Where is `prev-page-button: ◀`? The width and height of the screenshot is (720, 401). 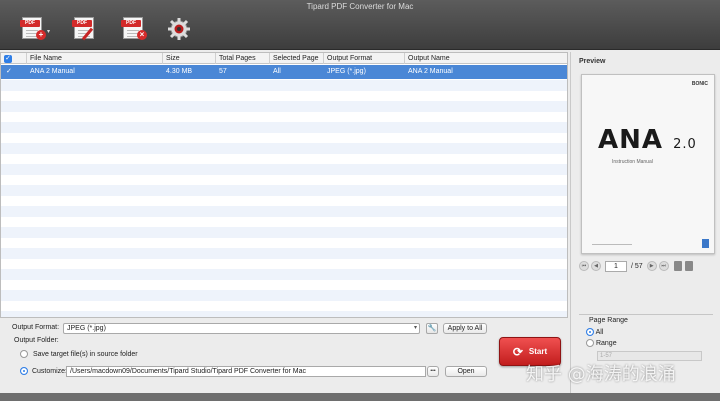 prev-page-button: ◀ is located at coordinates (596, 266).